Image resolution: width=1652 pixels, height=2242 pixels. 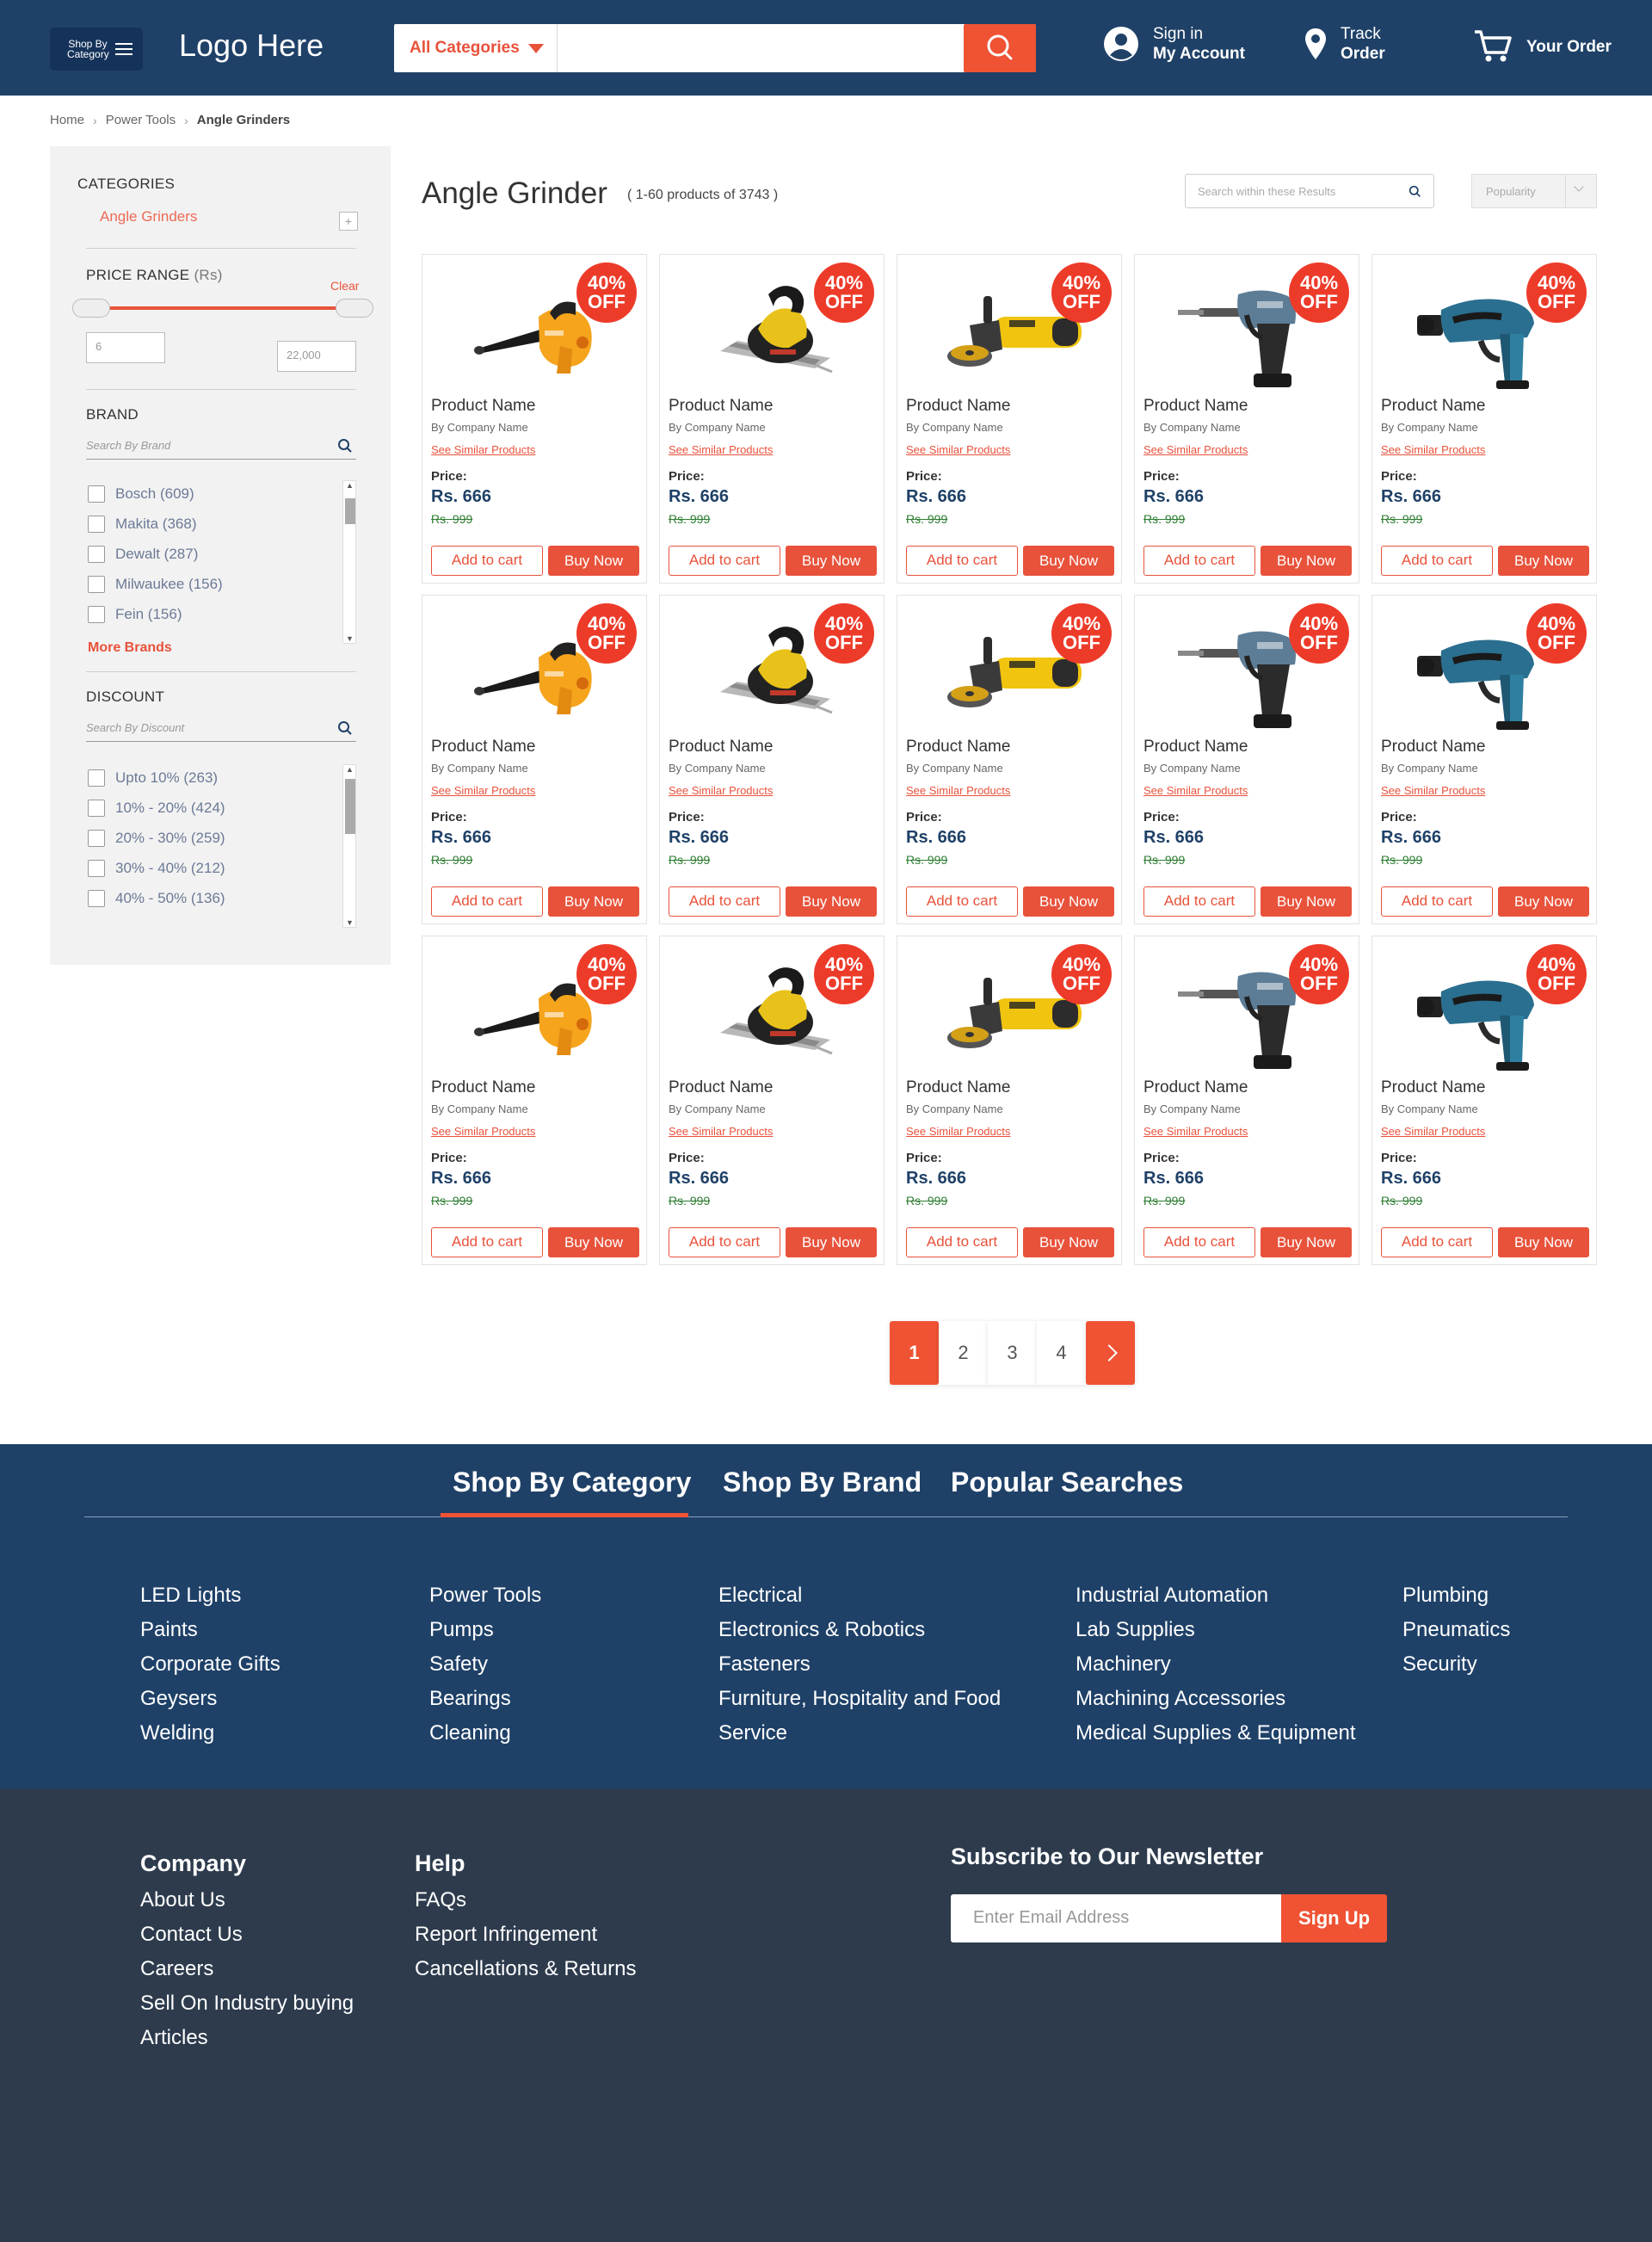 I want to click on account-link: Sign in My Account, so click(x=1174, y=44).